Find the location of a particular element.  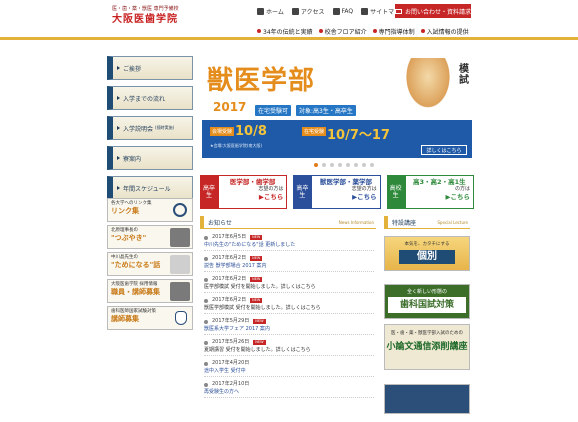

left-navigation: ご挨拶 入学までの流れ 入学説明会 (随時実施) 寮案内 年間スケジュール is located at coordinates (150, 131).